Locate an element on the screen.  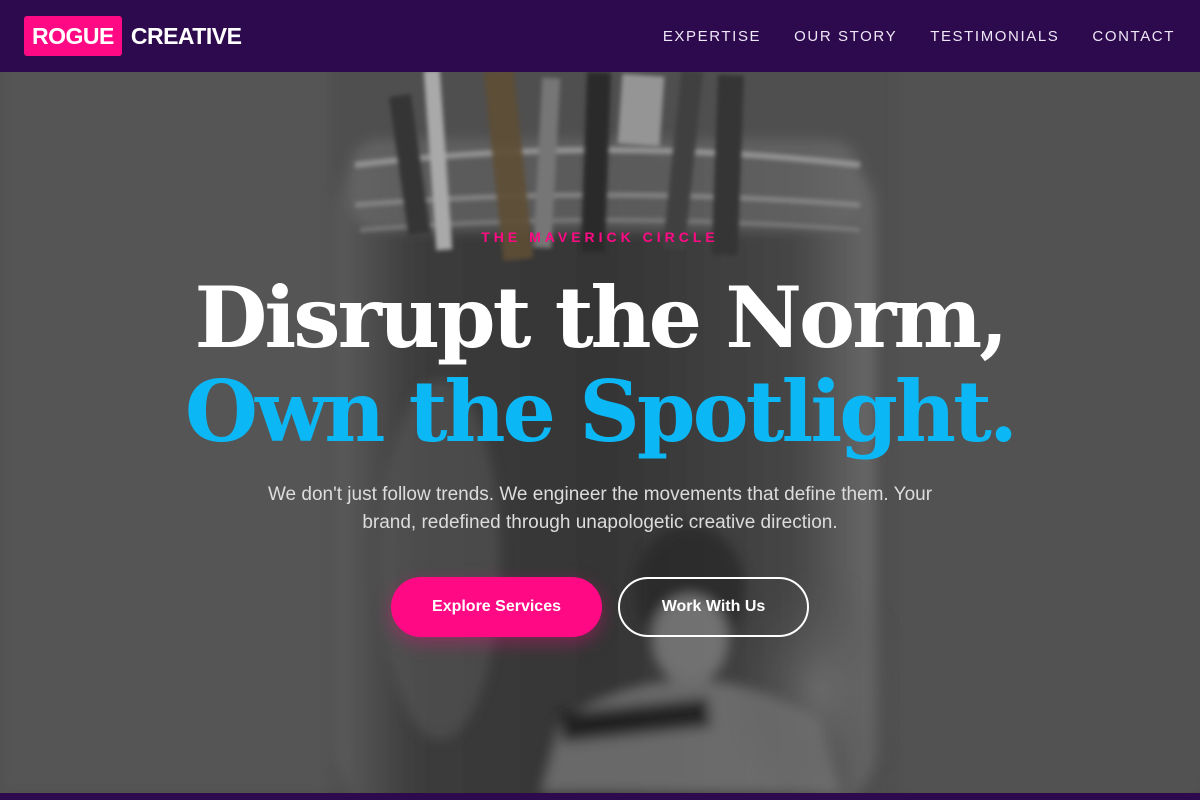
next-section-edge is located at coordinates (600, 796).